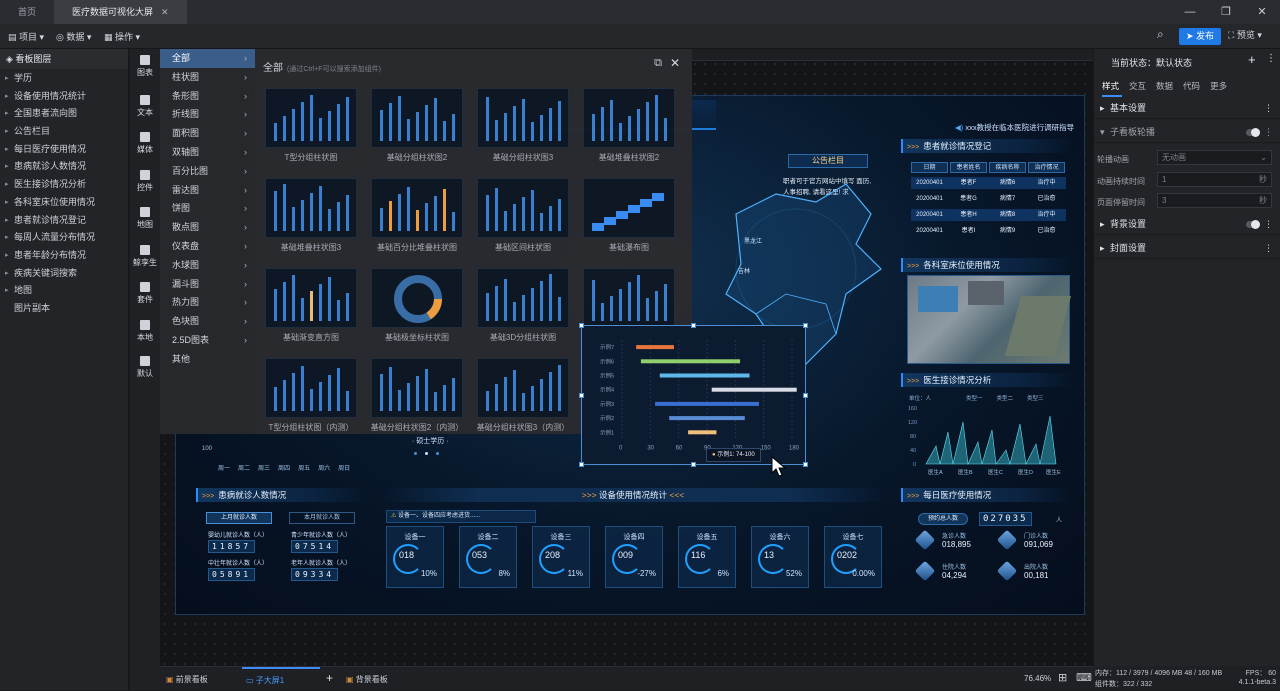  Describe the element at coordinates (322, 518) in the screenshot. I see `this-month-button: 本月就诊人数` at that location.